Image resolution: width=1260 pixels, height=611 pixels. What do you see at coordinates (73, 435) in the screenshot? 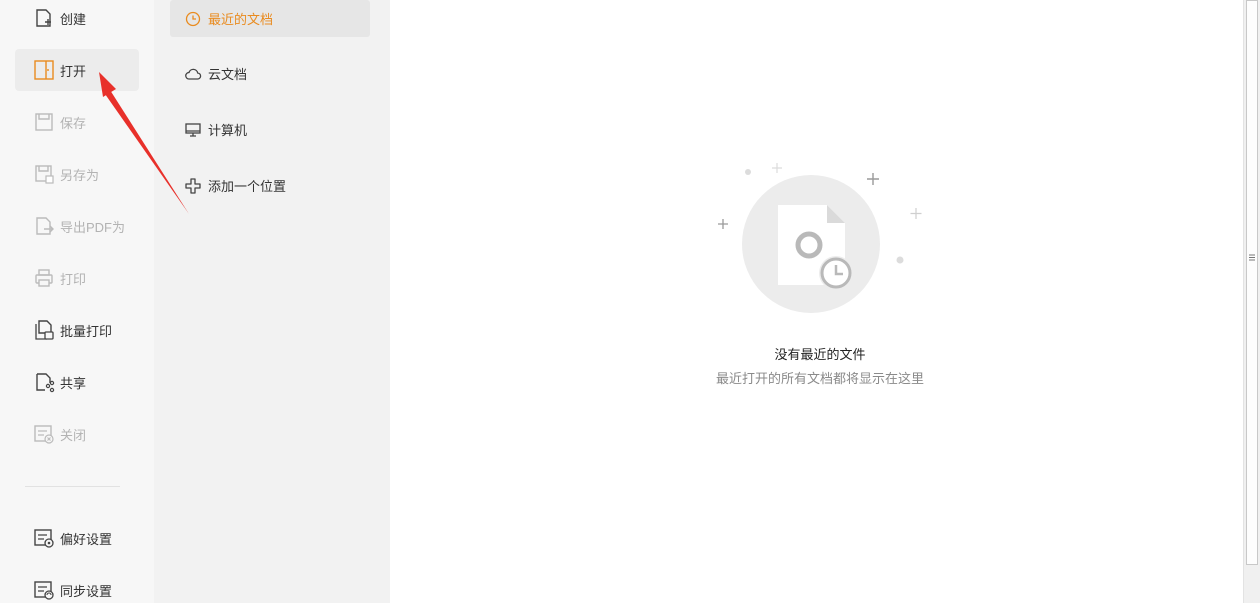
I see `close-label: 关闭` at bounding box center [73, 435].